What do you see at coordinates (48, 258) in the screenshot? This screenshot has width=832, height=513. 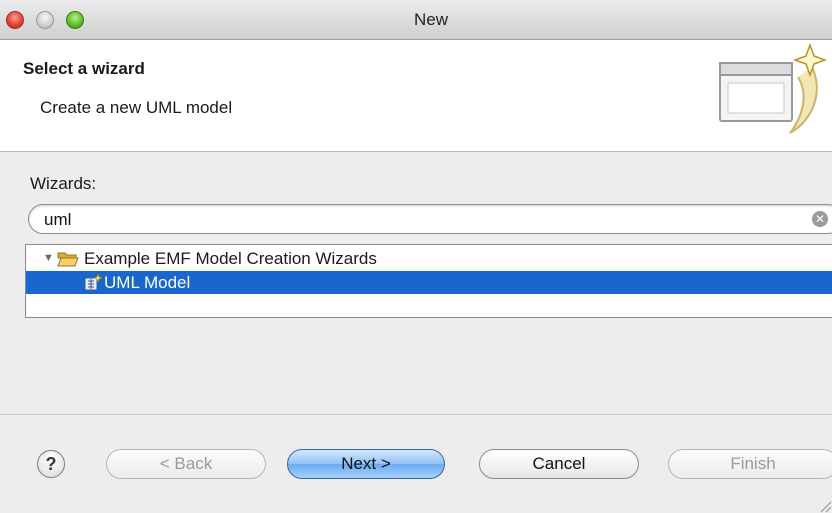 I see `expand-triangle-icon: ▼` at bounding box center [48, 258].